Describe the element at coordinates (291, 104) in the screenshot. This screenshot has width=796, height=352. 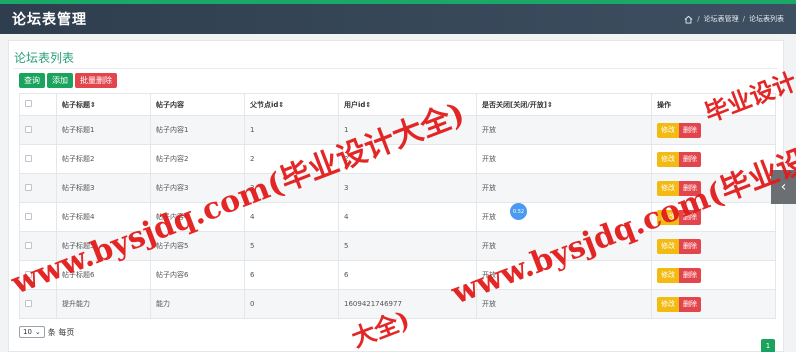
I see `column-header: 父节点id⇕` at that location.